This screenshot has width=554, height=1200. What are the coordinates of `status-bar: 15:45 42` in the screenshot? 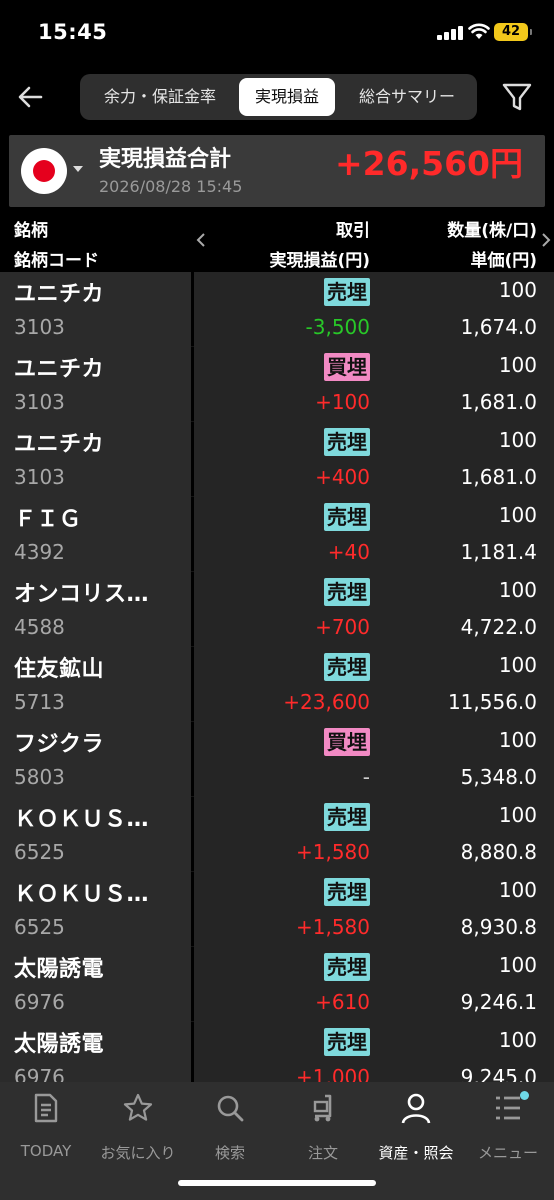 It's located at (277, 32).